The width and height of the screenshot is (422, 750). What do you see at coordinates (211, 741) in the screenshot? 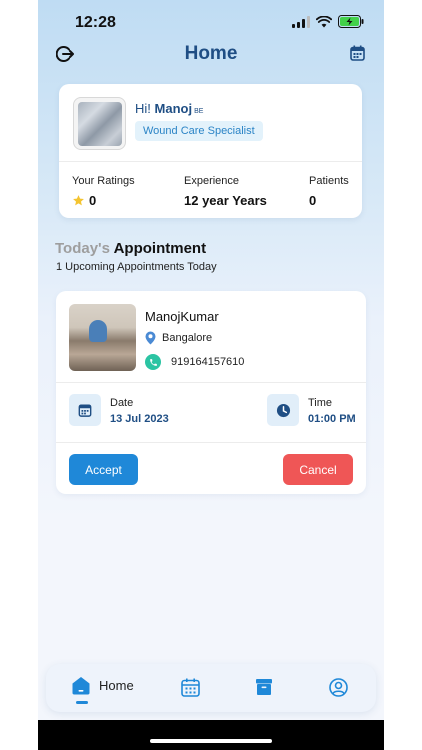
I see `home-indicator` at bounding box center [211, 741].